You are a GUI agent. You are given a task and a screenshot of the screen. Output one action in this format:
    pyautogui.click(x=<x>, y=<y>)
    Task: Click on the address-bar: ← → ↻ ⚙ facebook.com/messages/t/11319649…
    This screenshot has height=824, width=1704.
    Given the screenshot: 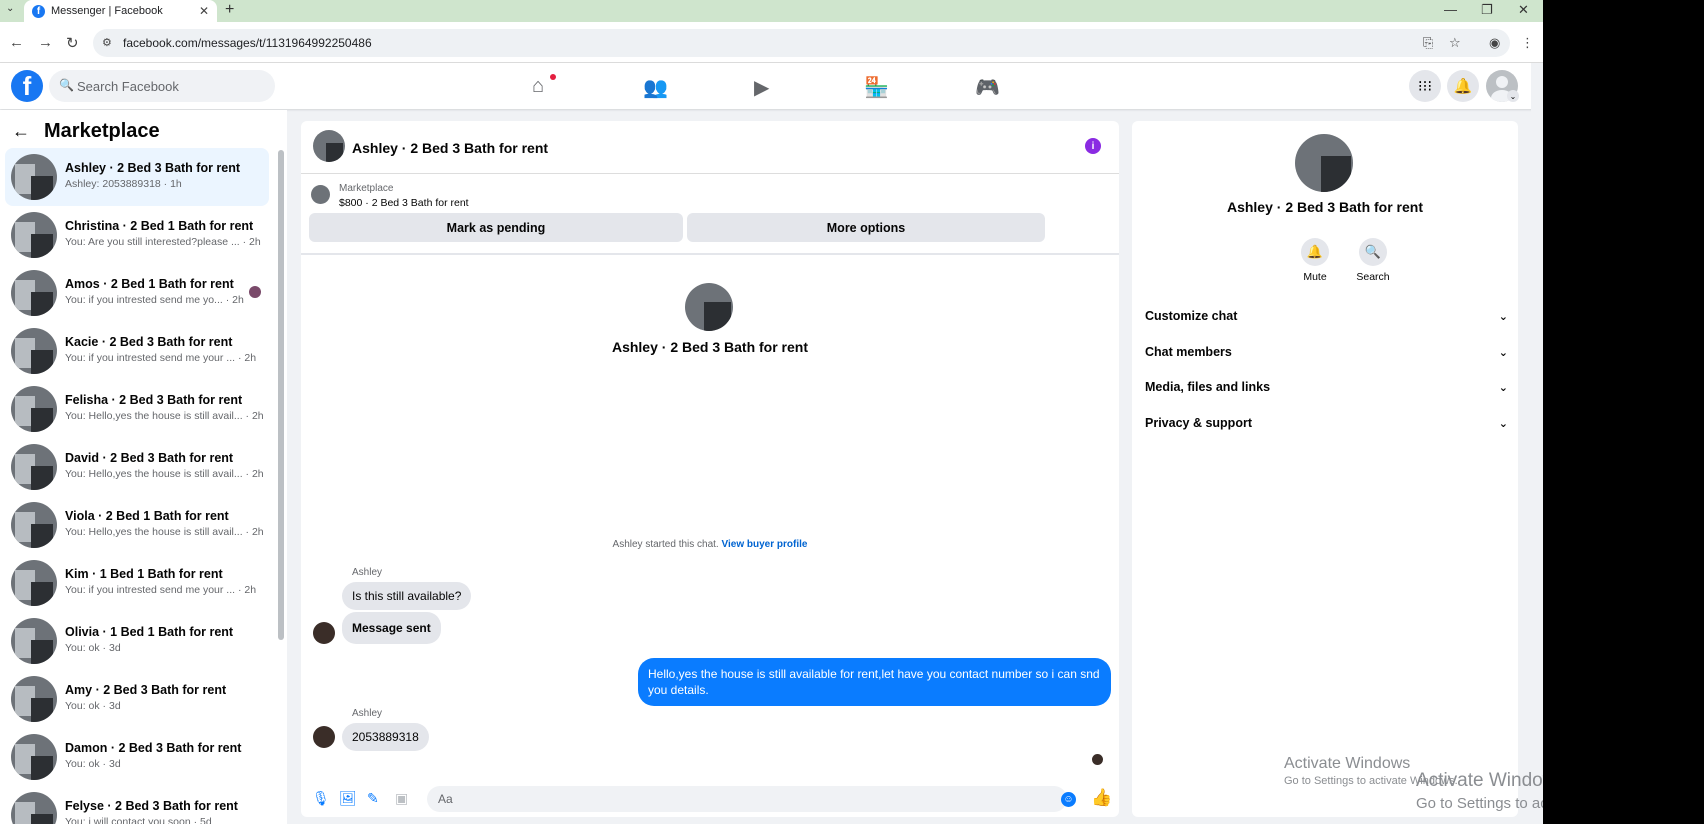 What is the action you would take?
    pyautogui.click(x=771, y=42)
    